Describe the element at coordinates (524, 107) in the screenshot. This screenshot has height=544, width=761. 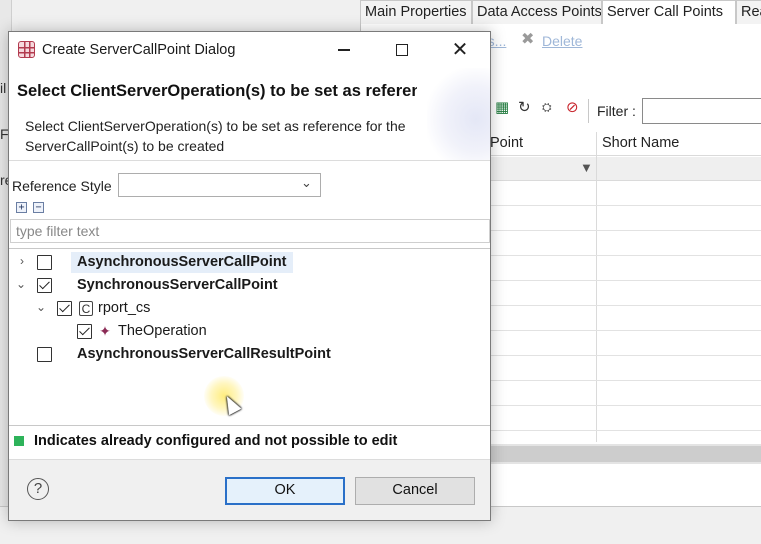
I see `refresh-icon: ↻` at that location.